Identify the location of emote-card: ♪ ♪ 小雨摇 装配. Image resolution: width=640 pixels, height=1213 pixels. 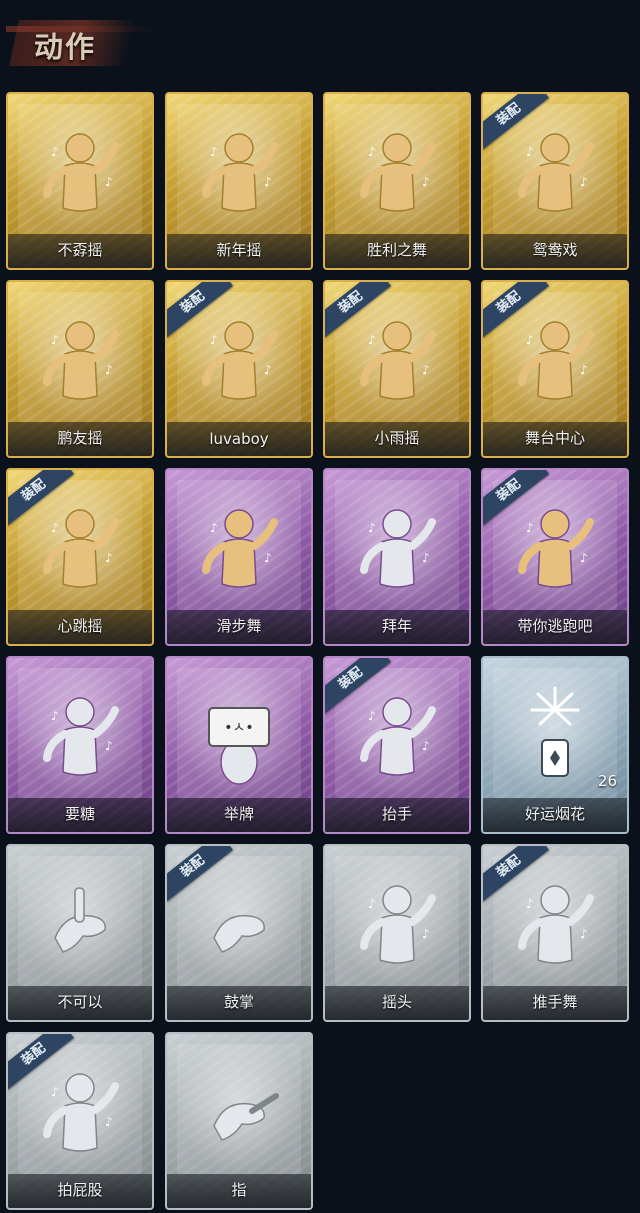
(397, 369).